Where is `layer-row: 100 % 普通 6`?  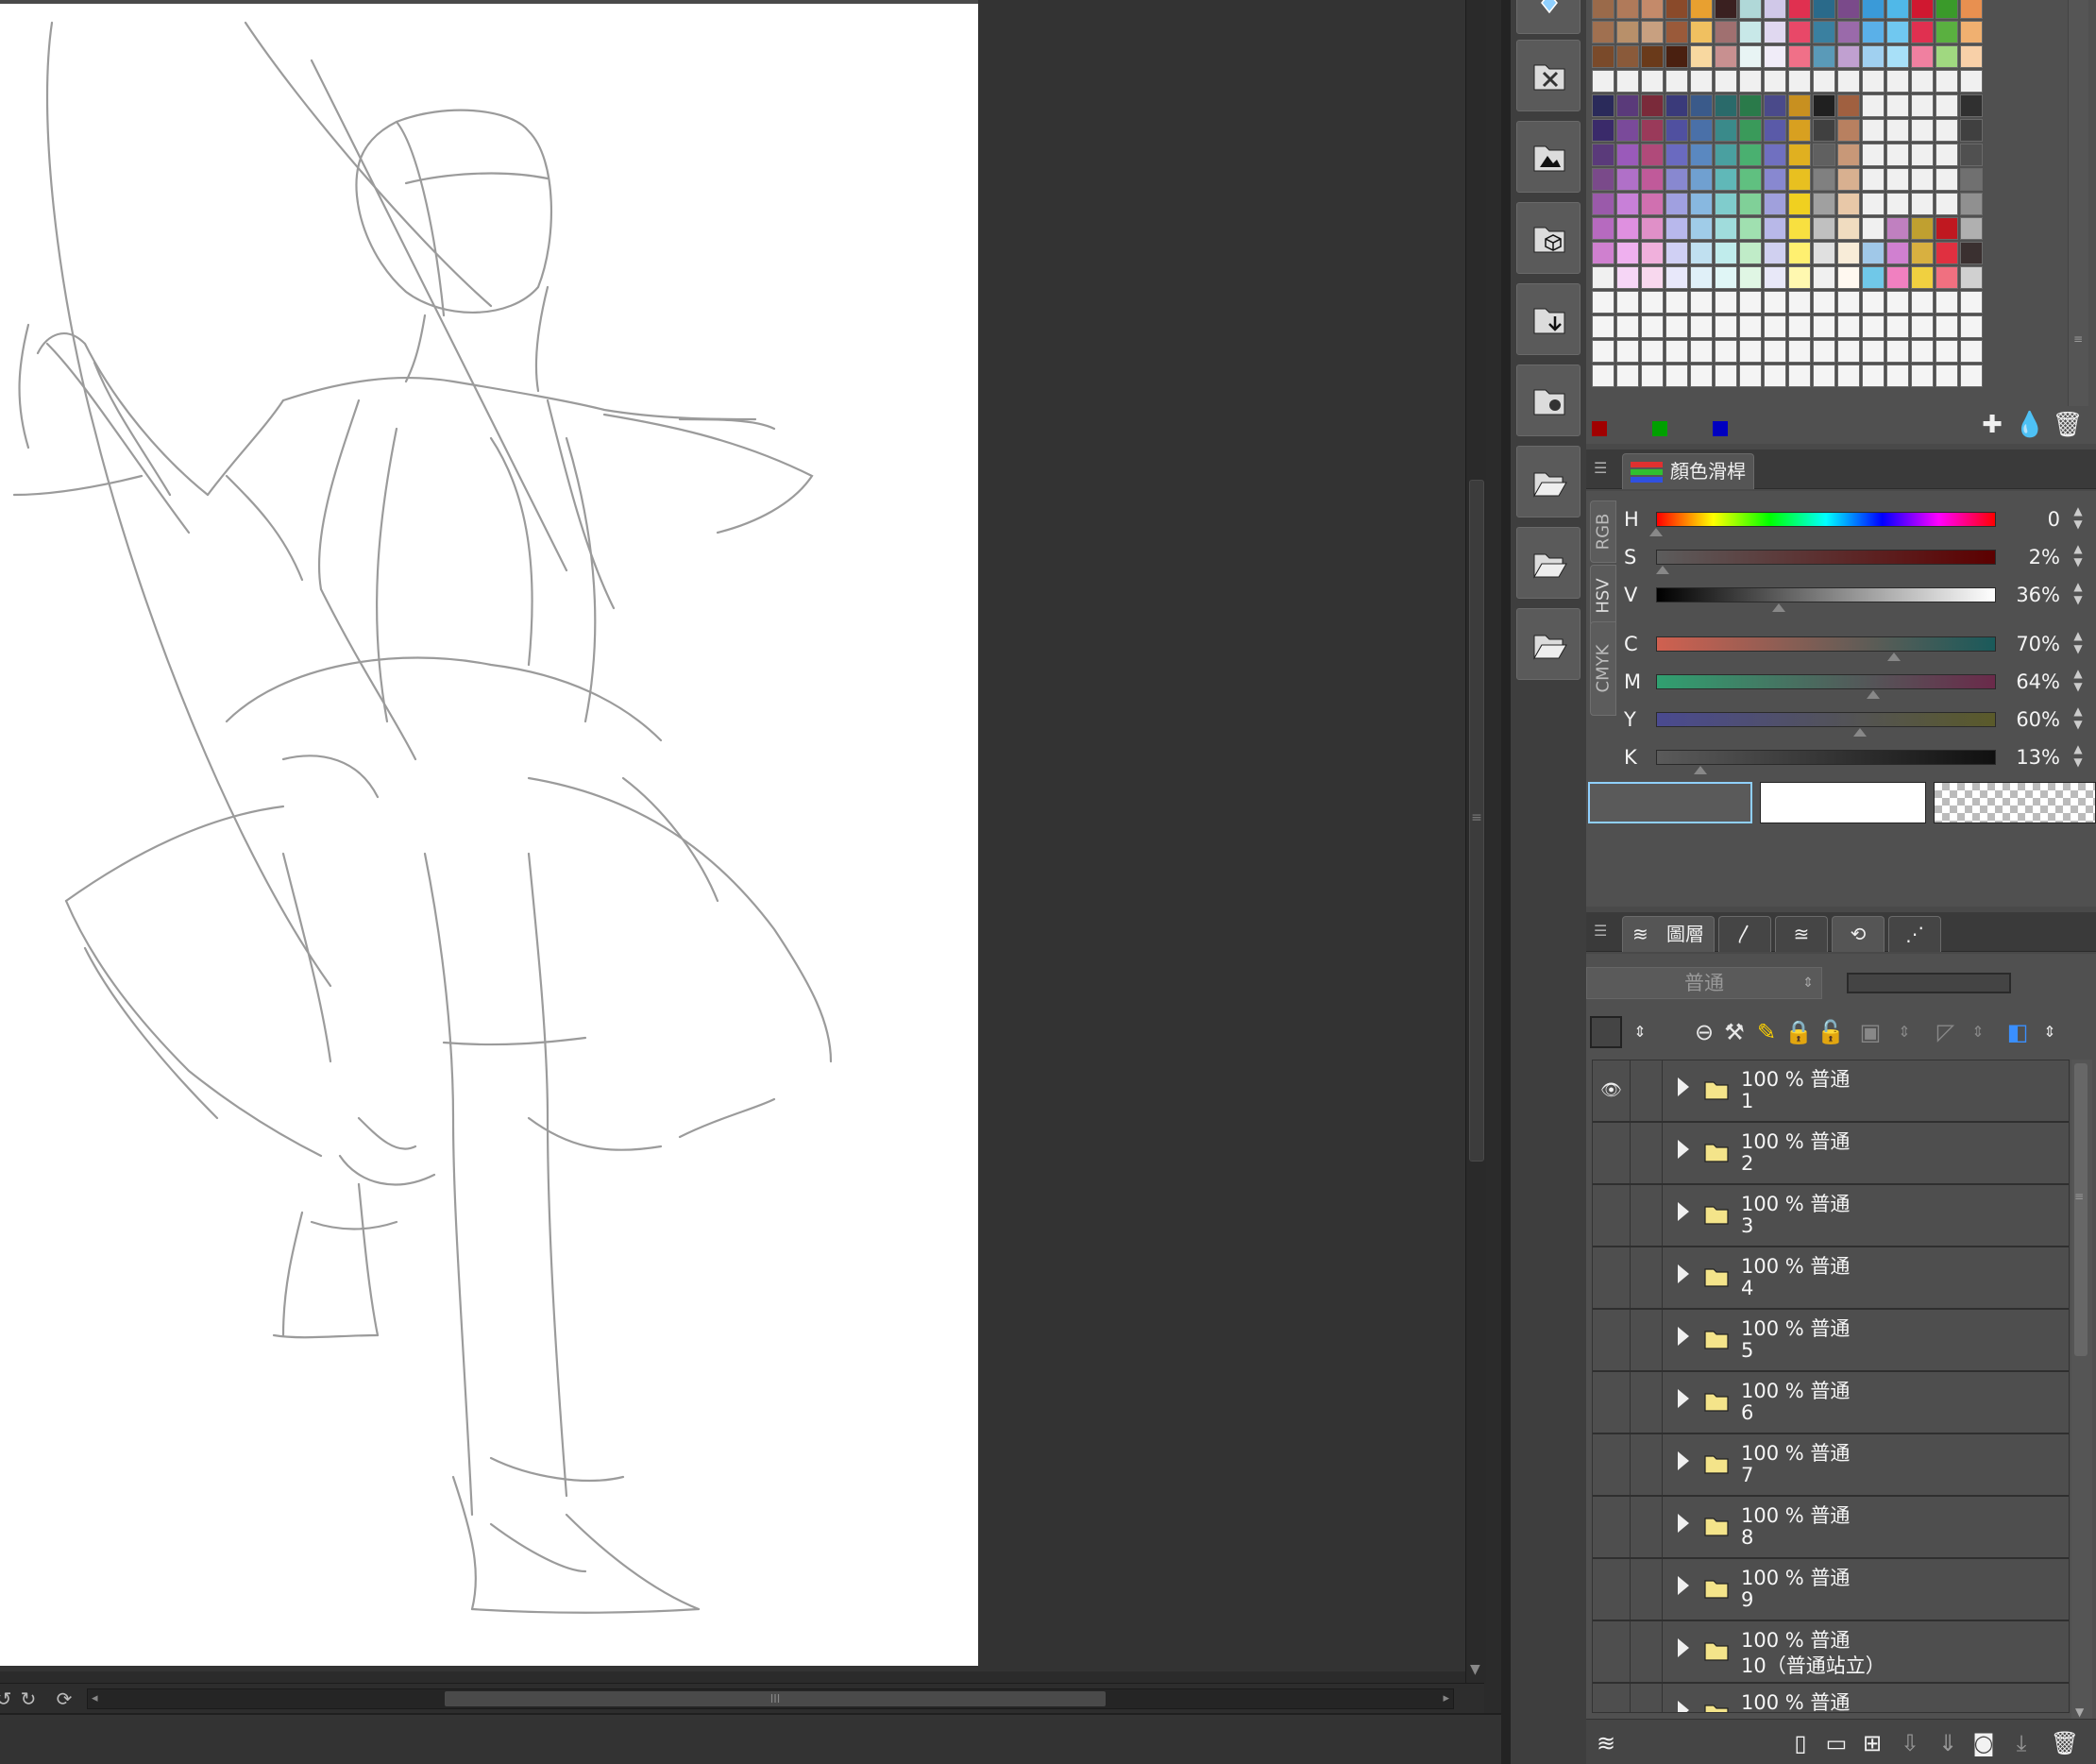
layer-row: 100 % 普通 6 is located at coordinates (1831, 1403).